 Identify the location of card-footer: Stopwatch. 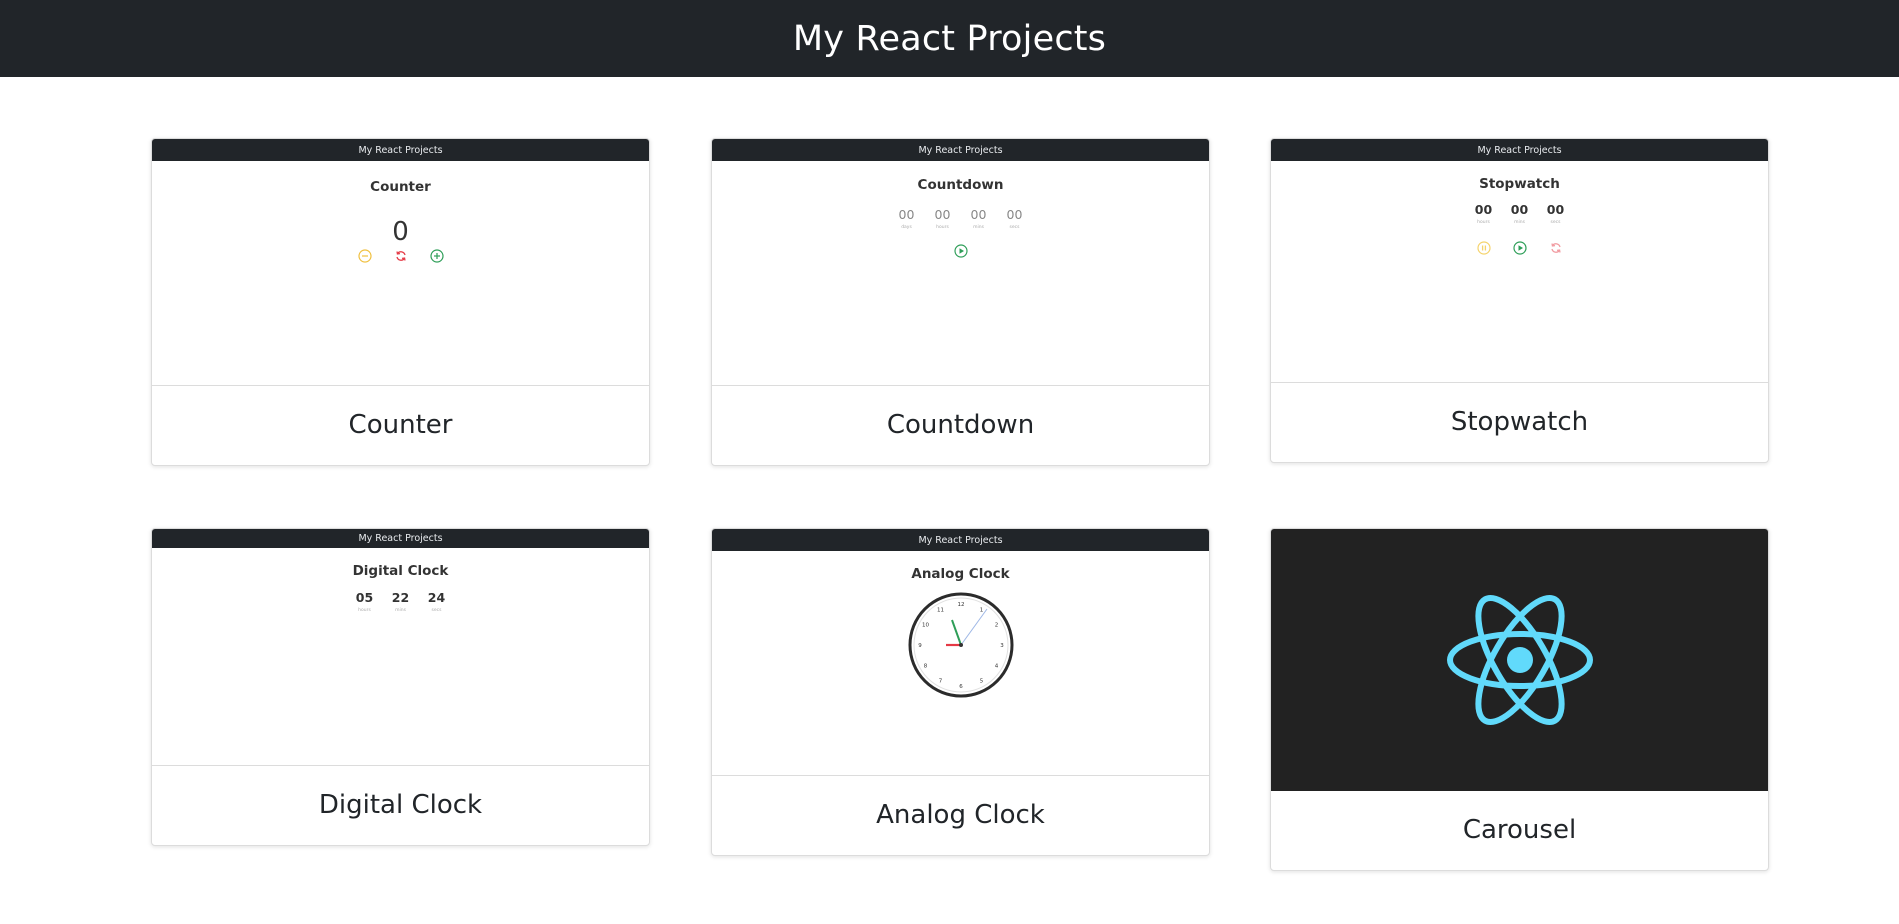
(1519, 421).